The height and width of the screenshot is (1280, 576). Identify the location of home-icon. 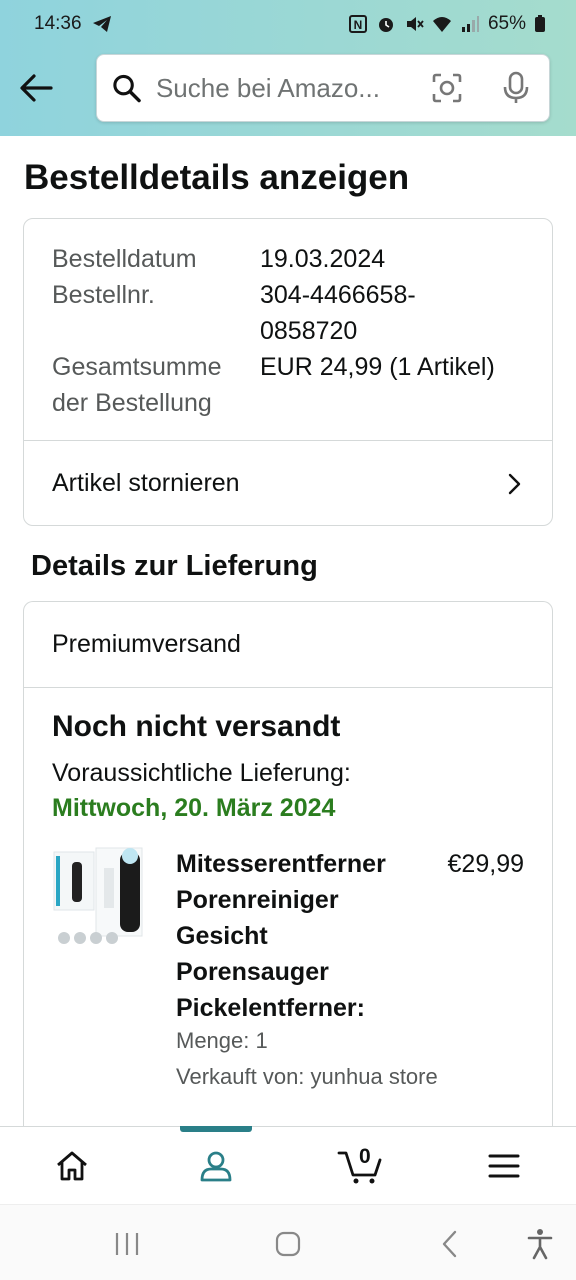
(72, 1165).